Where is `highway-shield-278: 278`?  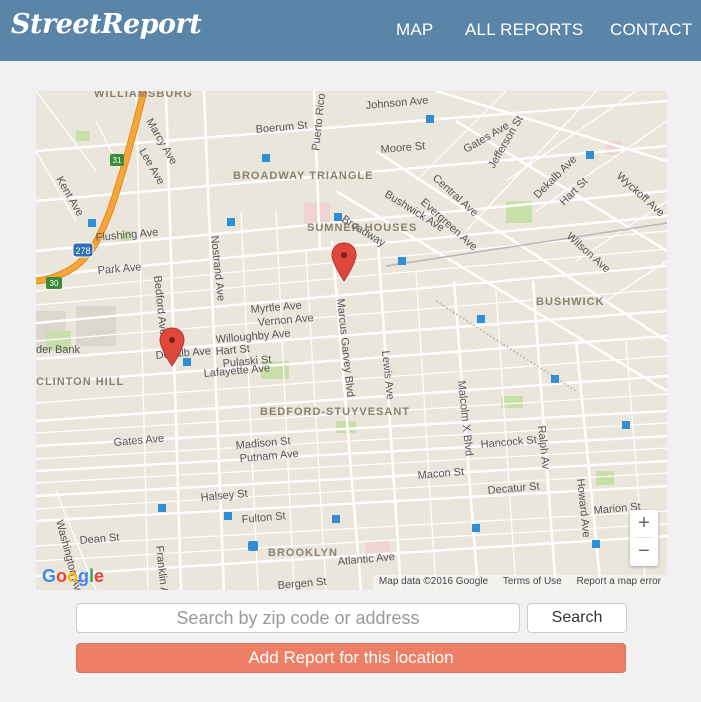 highway-shield-278: 278 is located at coordinates (82, 251).